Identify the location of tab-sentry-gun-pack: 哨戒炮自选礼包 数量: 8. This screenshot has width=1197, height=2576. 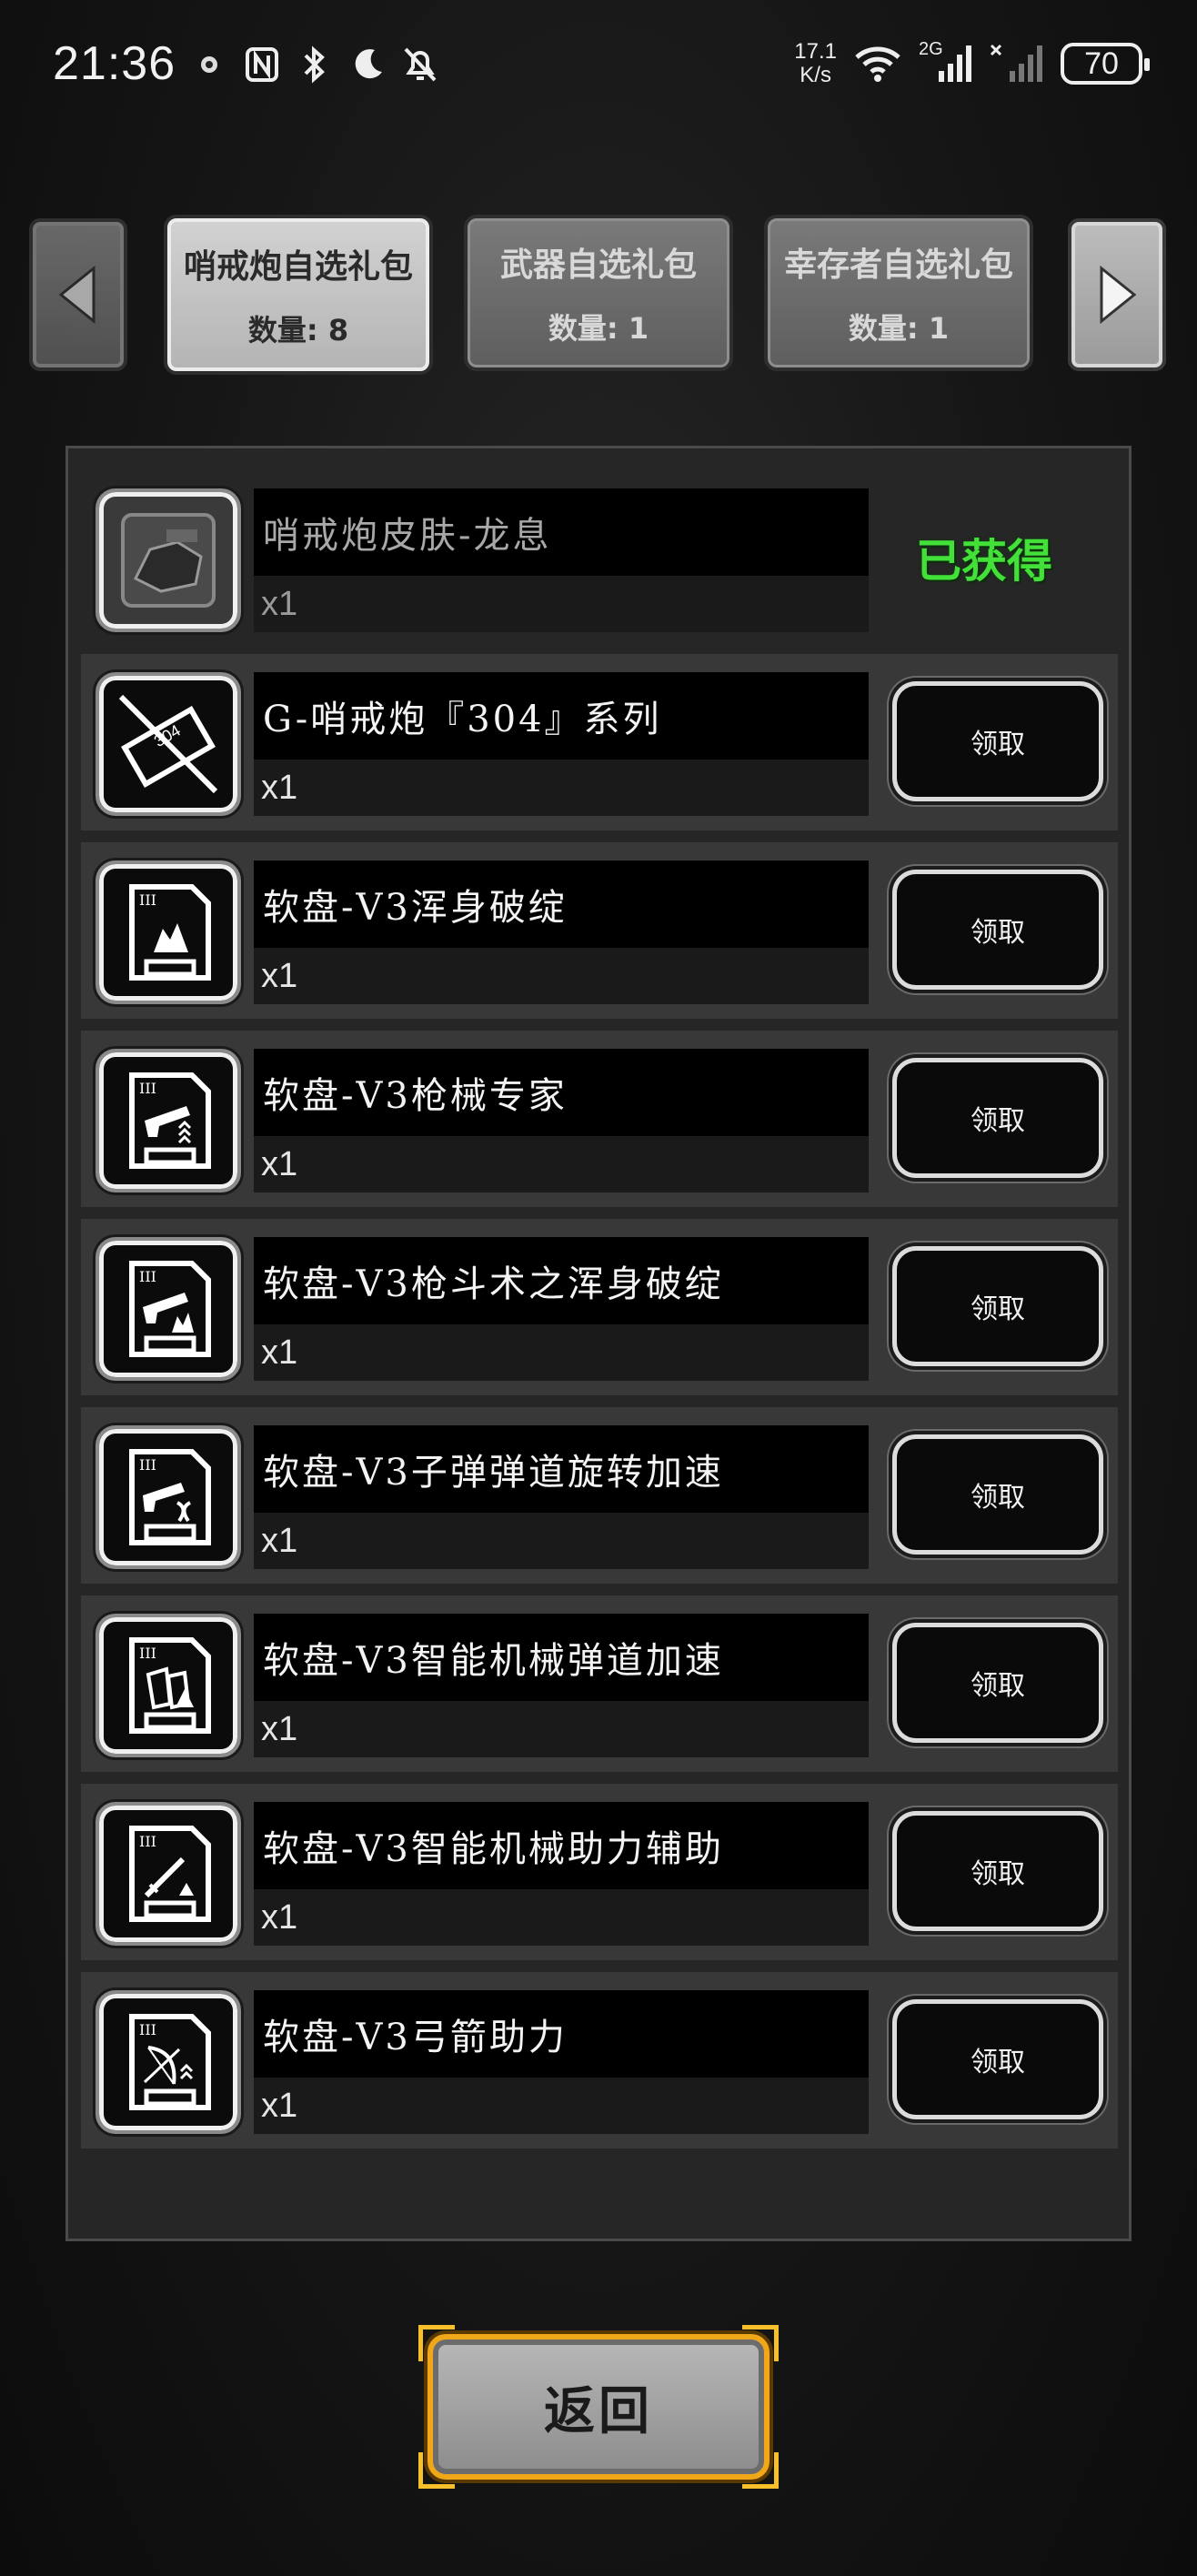
(298, 295).